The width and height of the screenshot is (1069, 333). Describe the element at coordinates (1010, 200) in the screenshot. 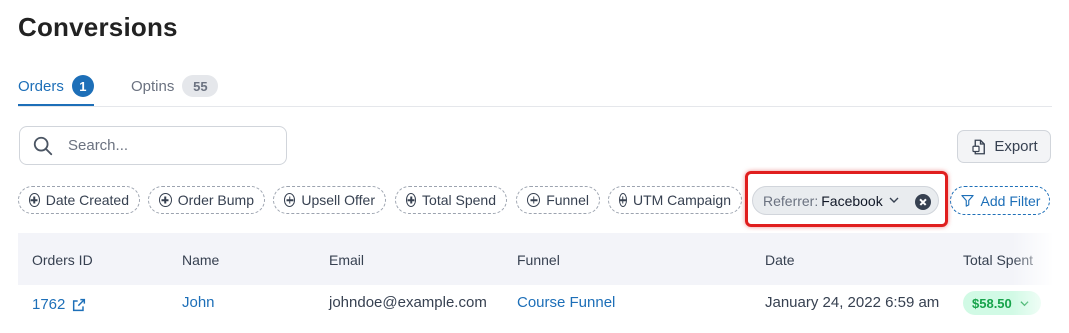

I see `add-filter-label: Add Filter` at that location.